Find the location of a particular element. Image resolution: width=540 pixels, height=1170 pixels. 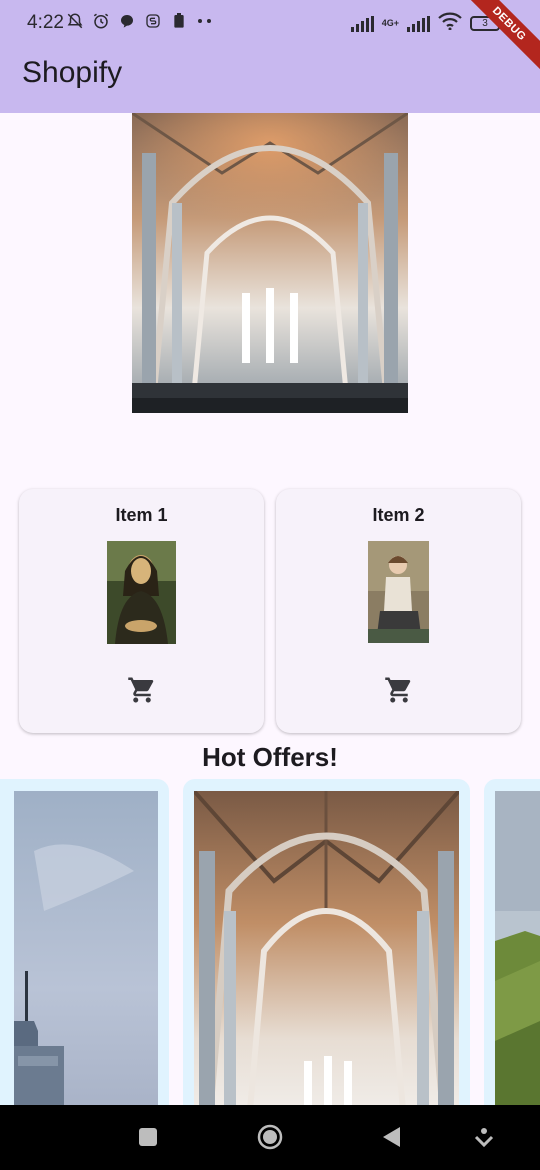

product-card-item-1: Item 1 is located at coordinates (141, 611).